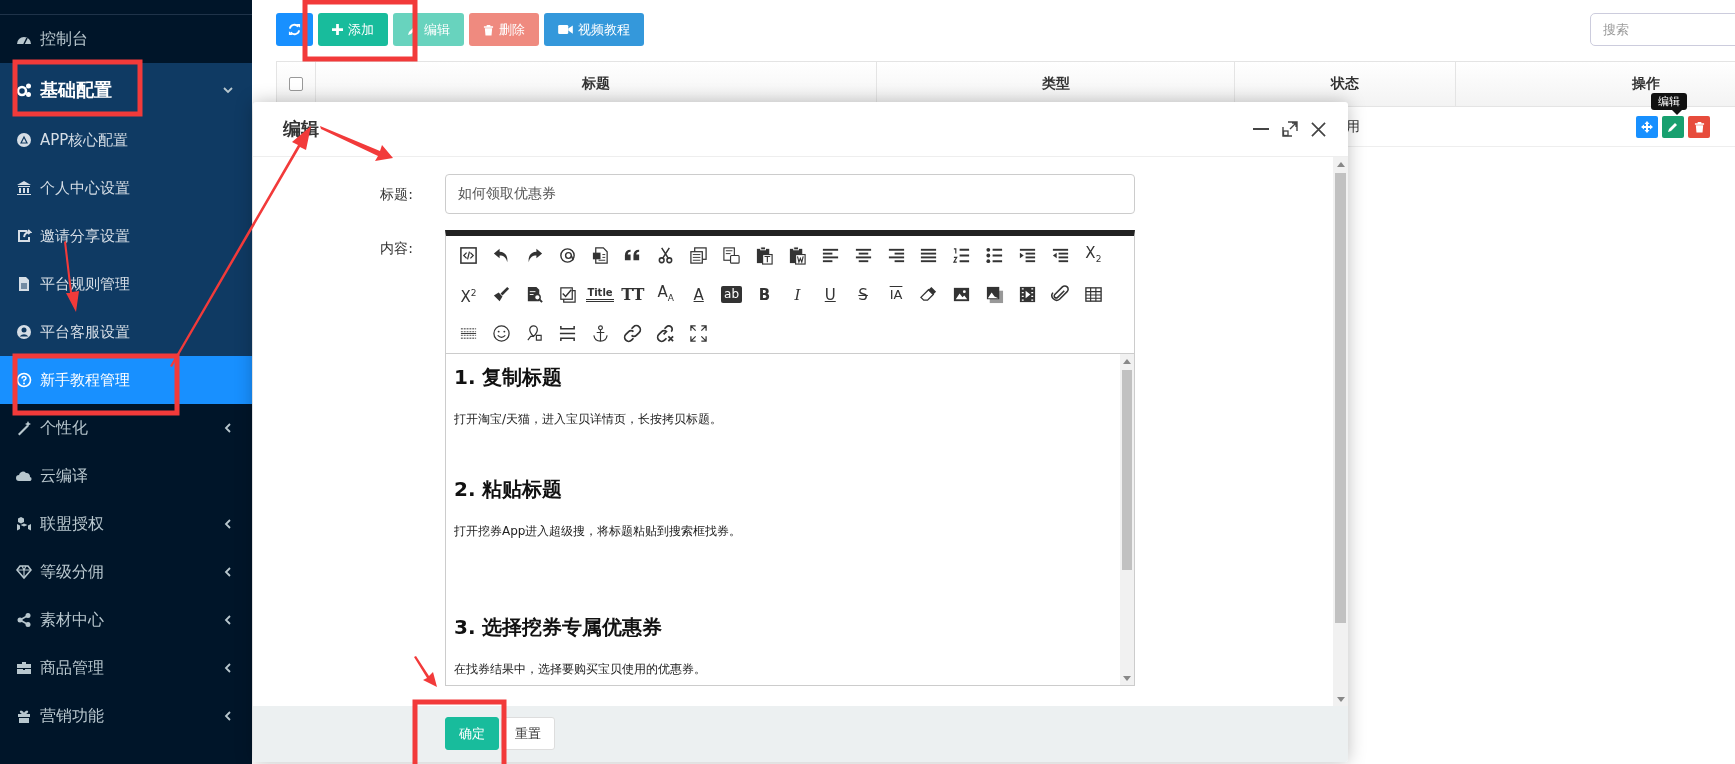 This screenshot has height=764, width=1735. What do you see at coordinates (126, 620) in the screenshot?
I see `sidebar-group: 素材中心` at bounding box center [126, 620].